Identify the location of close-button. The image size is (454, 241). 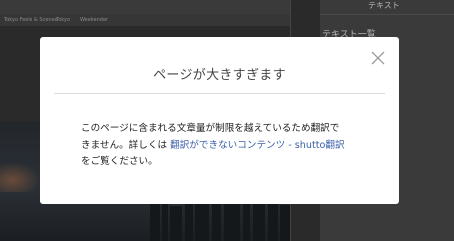
(378, 58).